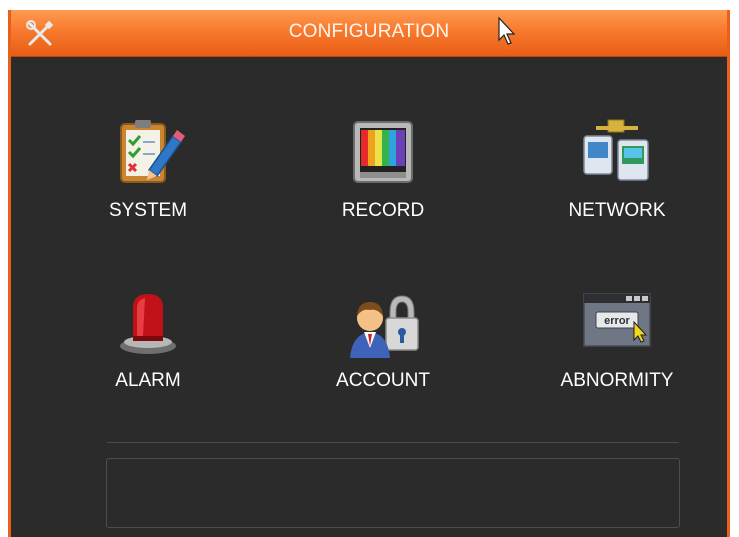  What do you see at coordinates (617, 380) in the screenshot?
I see `menu-item-label: ABNORMITY` at bounding box center [617, 380].